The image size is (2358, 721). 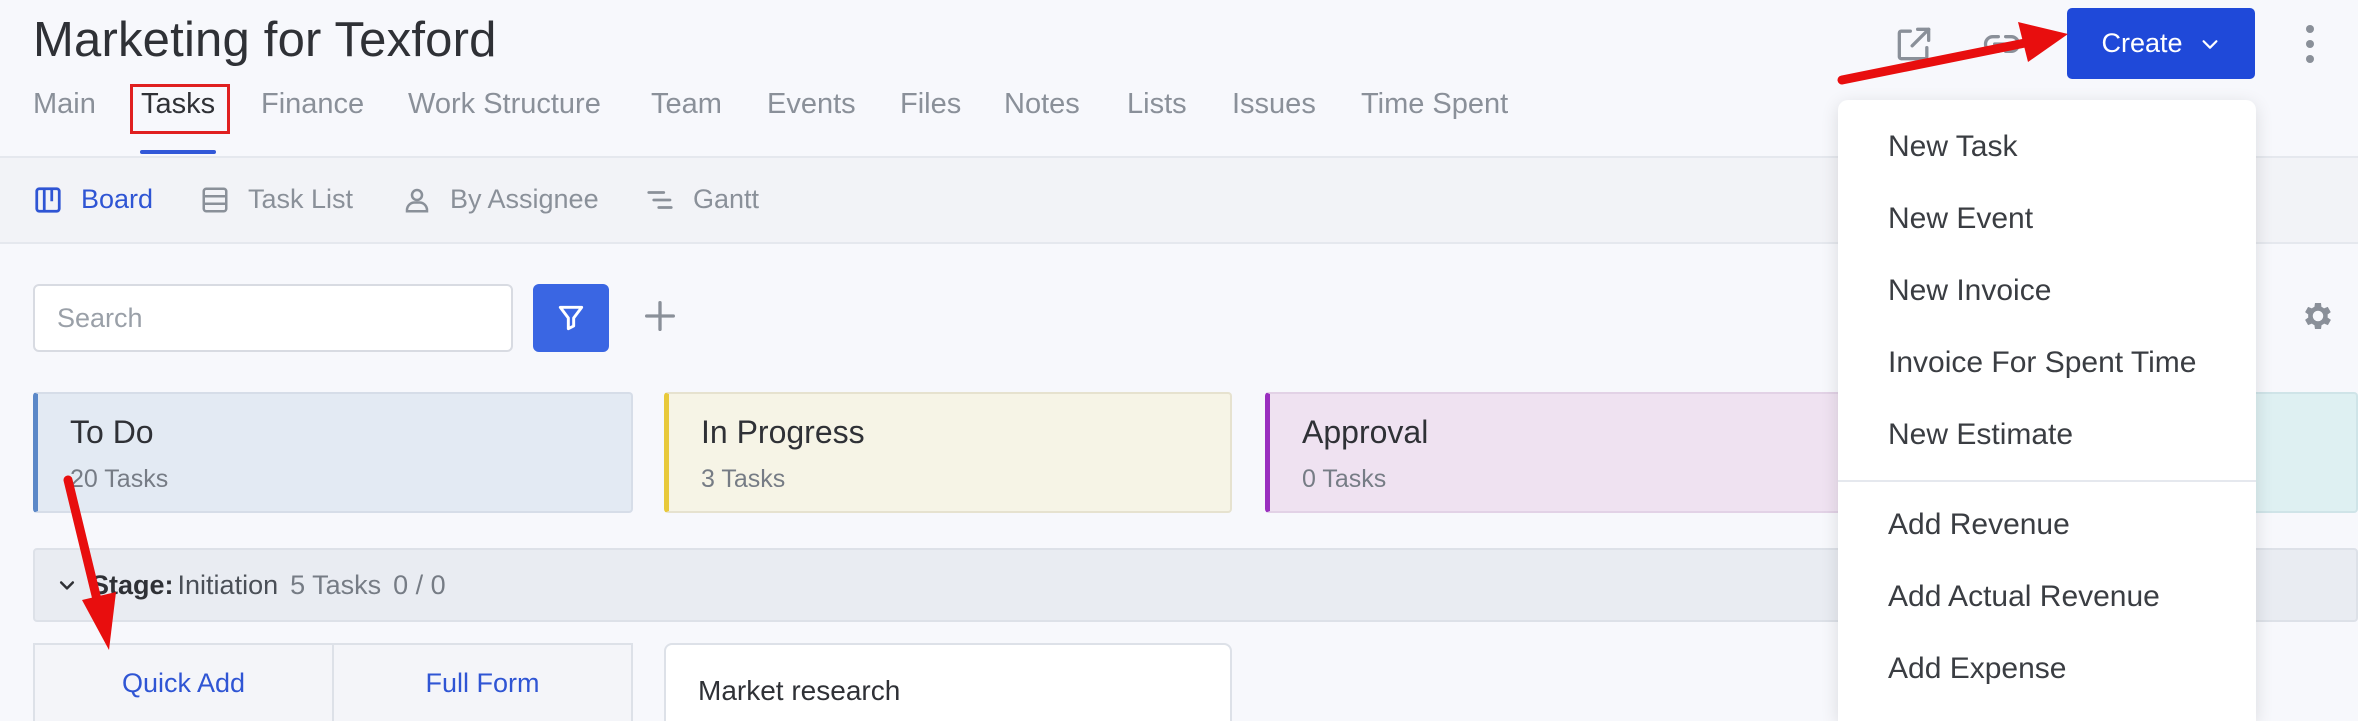 I want to click on full-form-button: Full Form, so click(x=481, y=683).